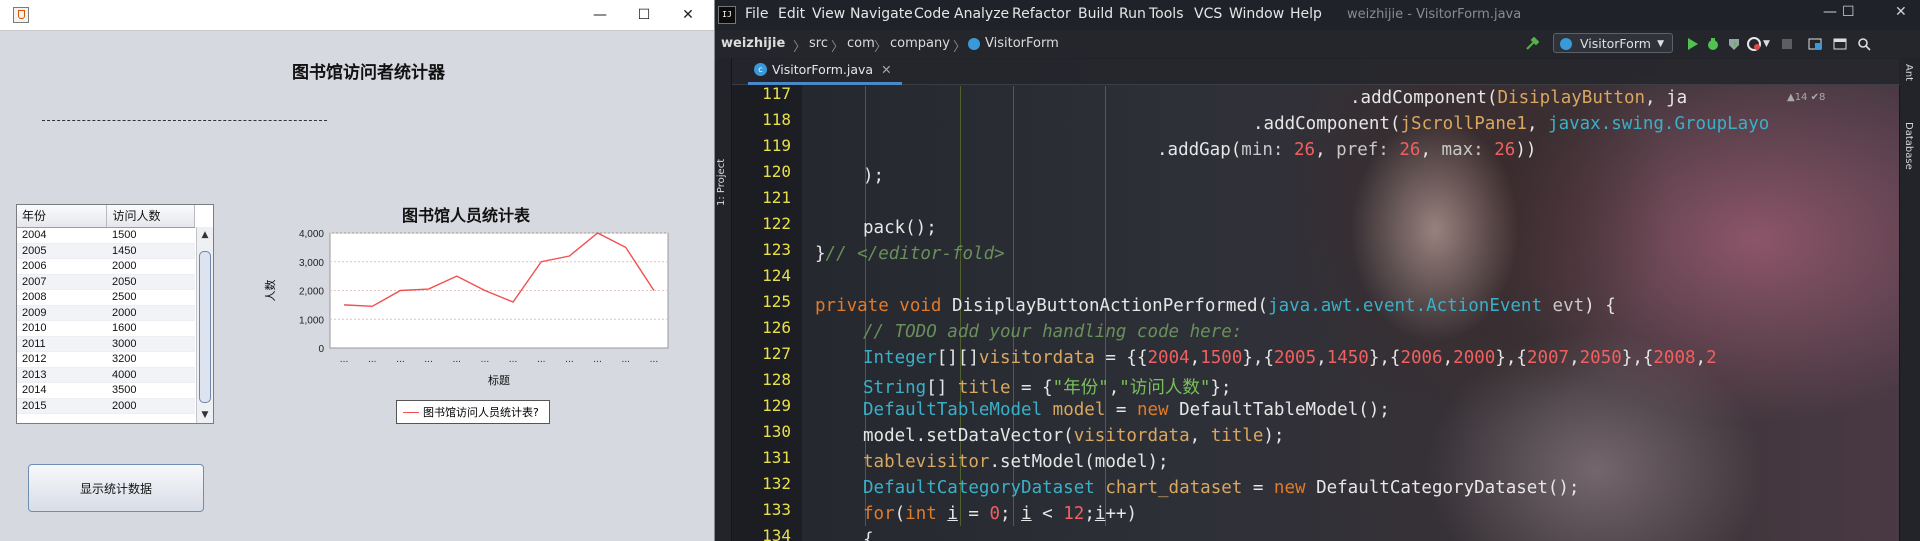 This screenshot has height=541, width=1920. Describe the element at coordinates (150, 282) in the screenshot. I see `cell-visitors: 2050` at that location.